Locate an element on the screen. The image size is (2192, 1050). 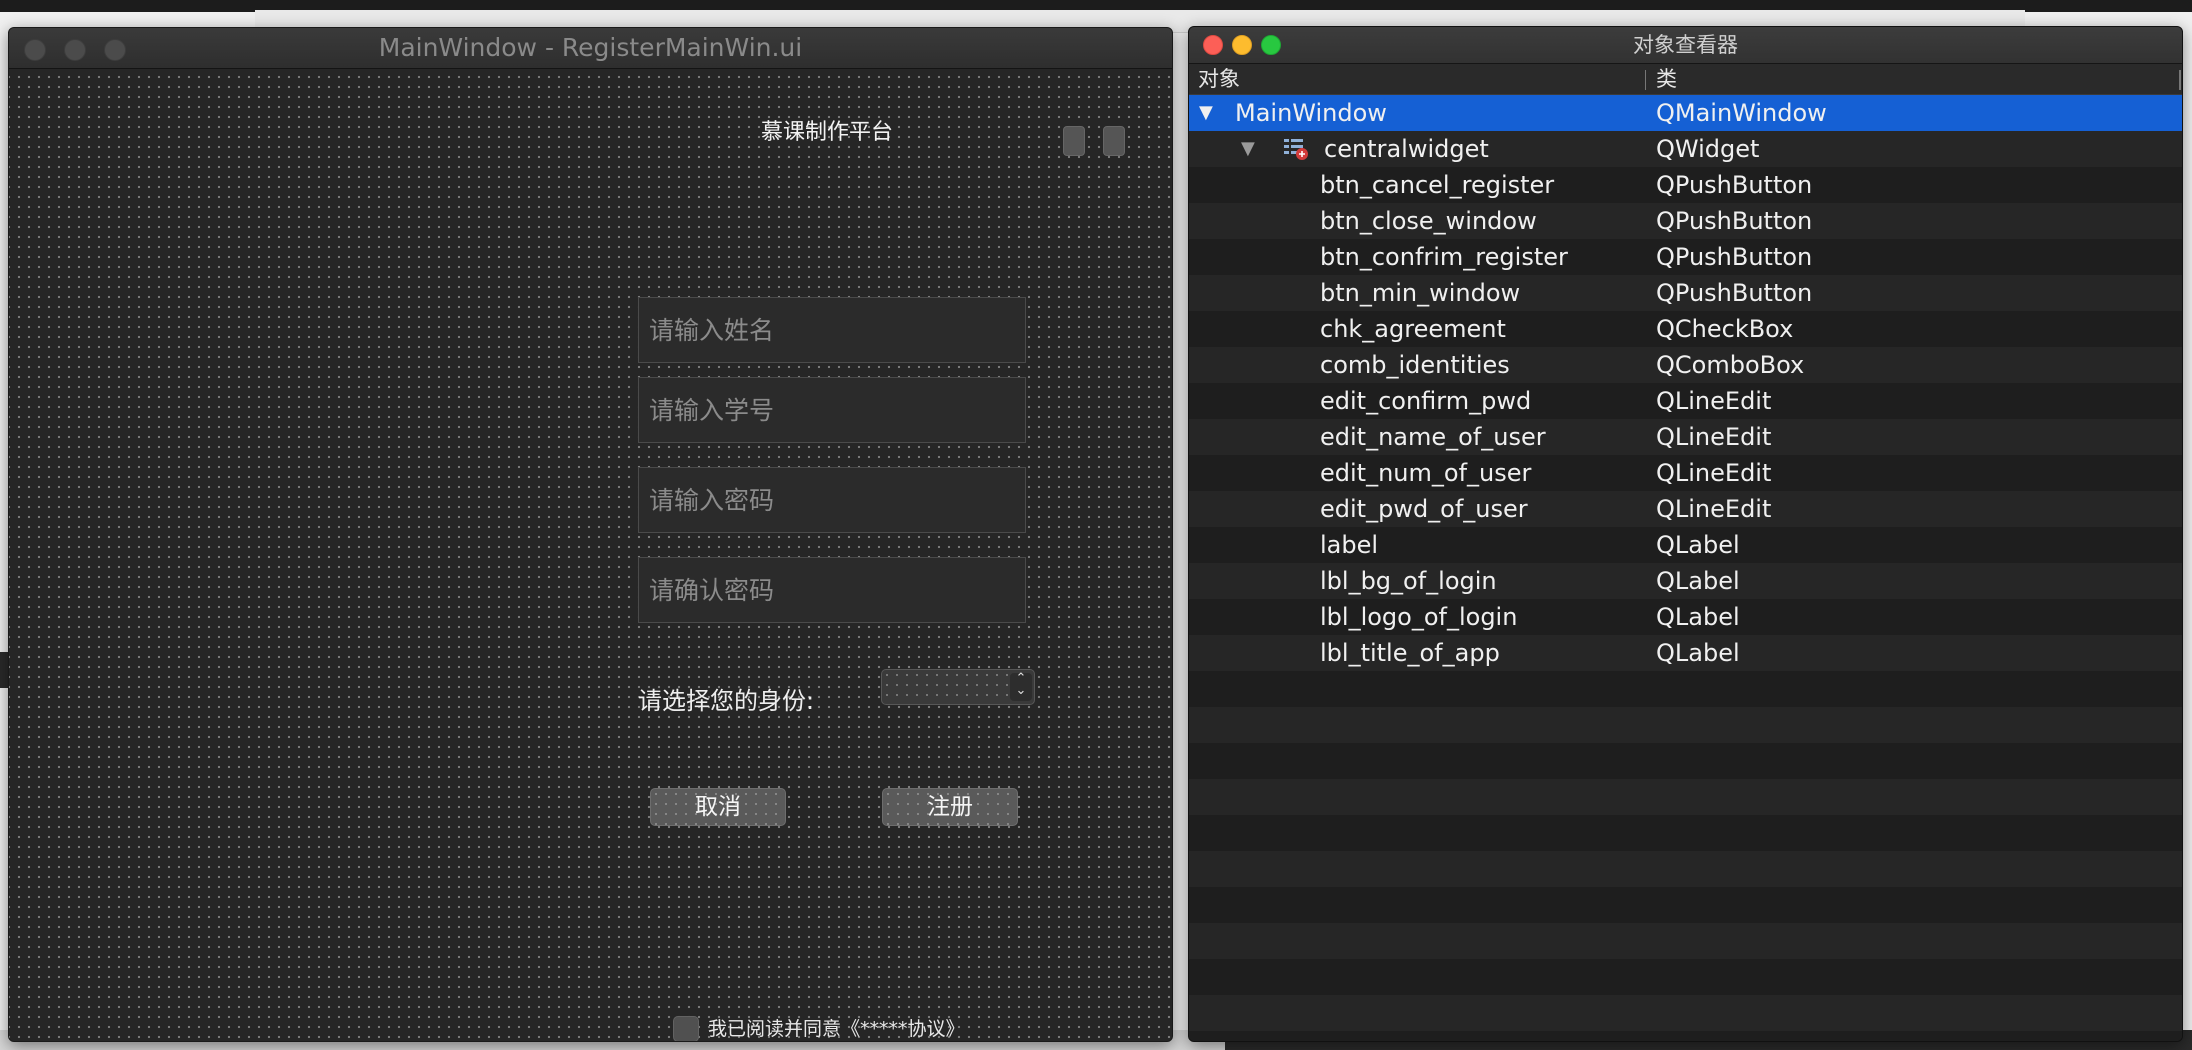
tree-row: lbl_bg_of_login QLabel is located at coordinates (1685, 581).